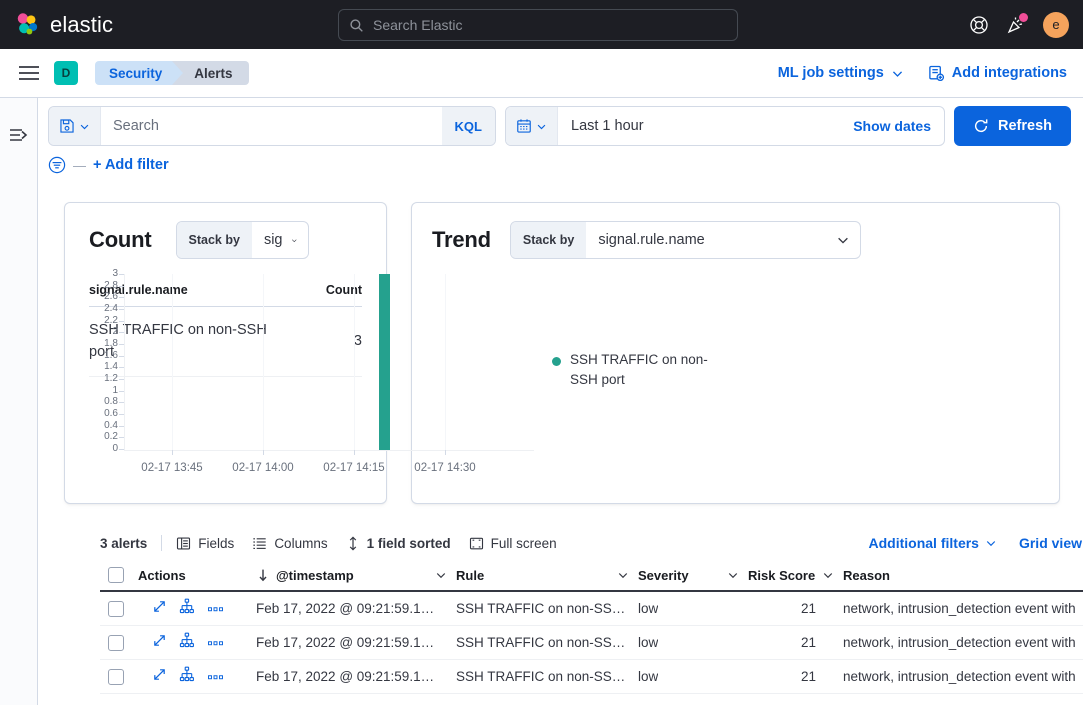  I want to click on filter-bar: — + Add filter, so click(108, 165).